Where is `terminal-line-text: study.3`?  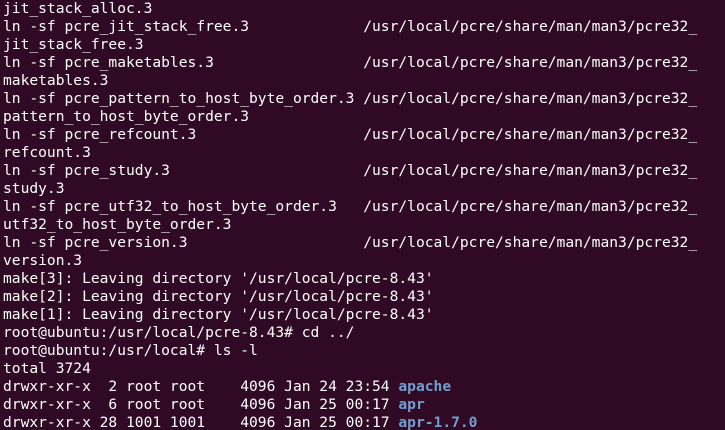 terminal-line-text: study.3 is located at coordinates (34, 188).